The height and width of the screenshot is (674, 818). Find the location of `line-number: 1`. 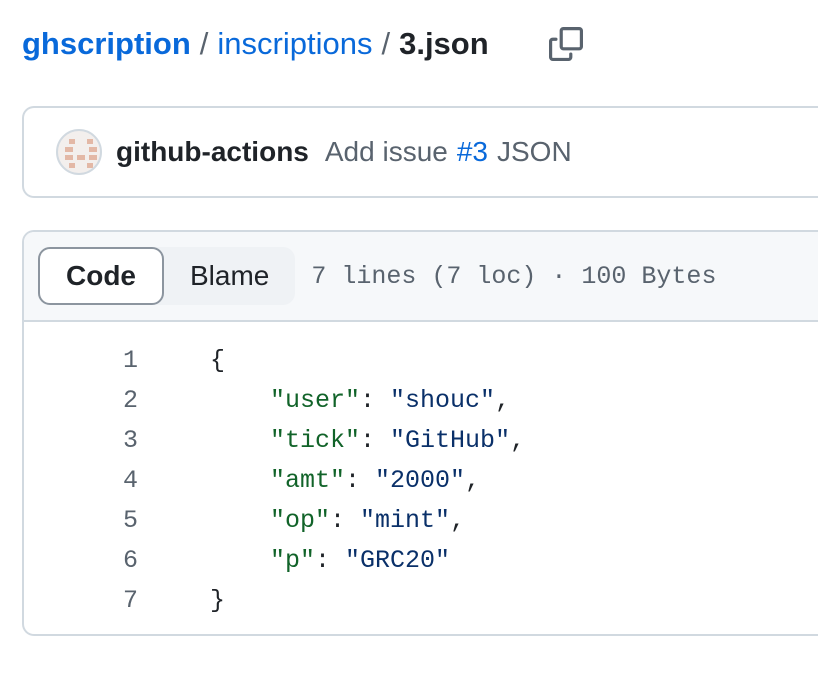

line-number: 1 is located at coordinates (81, 360).